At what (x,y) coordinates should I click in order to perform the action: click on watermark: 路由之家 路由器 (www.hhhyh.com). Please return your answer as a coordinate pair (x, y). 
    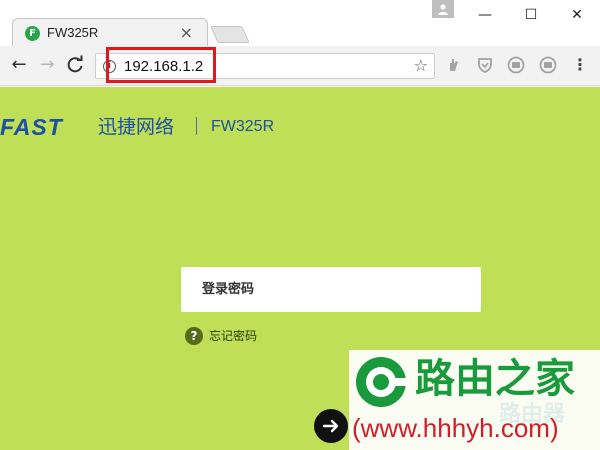
    Looking at the image, I should click on (474, 400).